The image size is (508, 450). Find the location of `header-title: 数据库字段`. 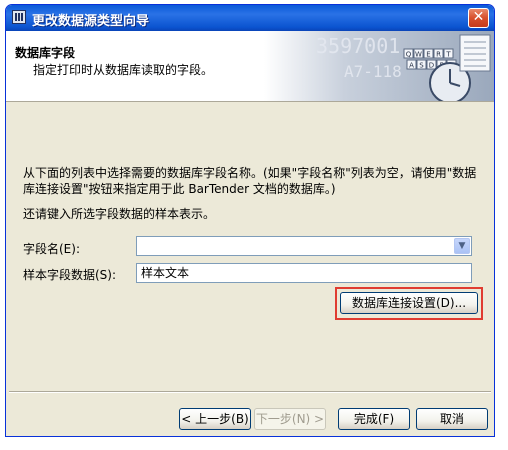

header-title: 数据库字段 is located at coordinates (45, 53).